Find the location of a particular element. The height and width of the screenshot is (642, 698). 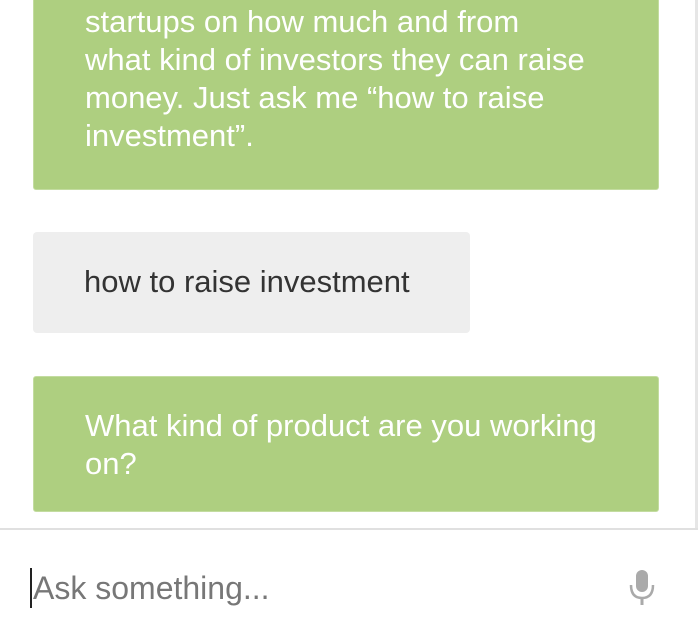

message-line: investment”. is located at coordinates (169, 135).